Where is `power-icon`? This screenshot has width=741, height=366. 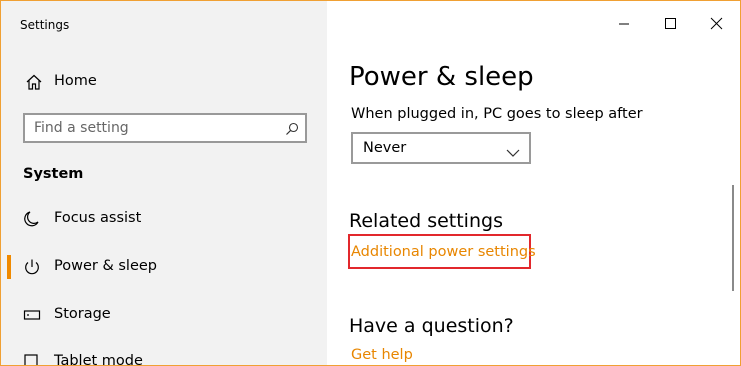
power-icon is located at coordinates (32, 267).